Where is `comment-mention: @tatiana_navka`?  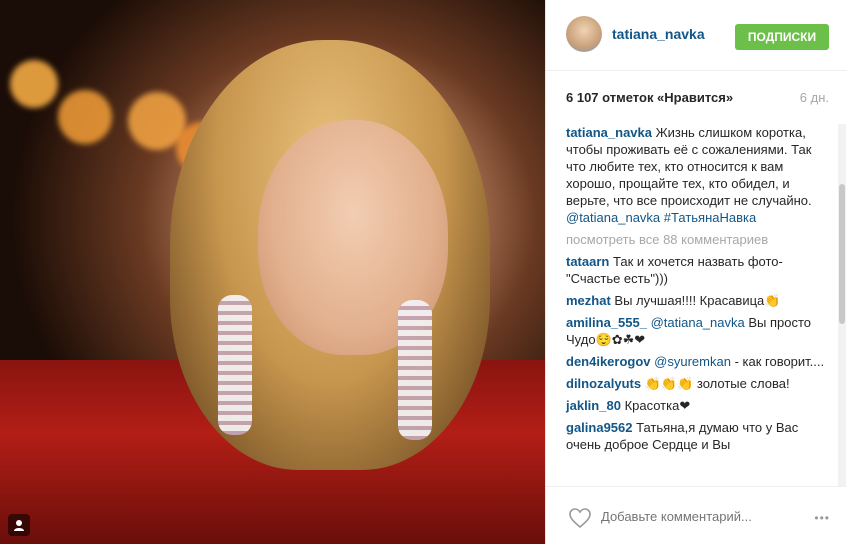
comment-mention: @tatiana_navka is located at coordinates (698, 322).